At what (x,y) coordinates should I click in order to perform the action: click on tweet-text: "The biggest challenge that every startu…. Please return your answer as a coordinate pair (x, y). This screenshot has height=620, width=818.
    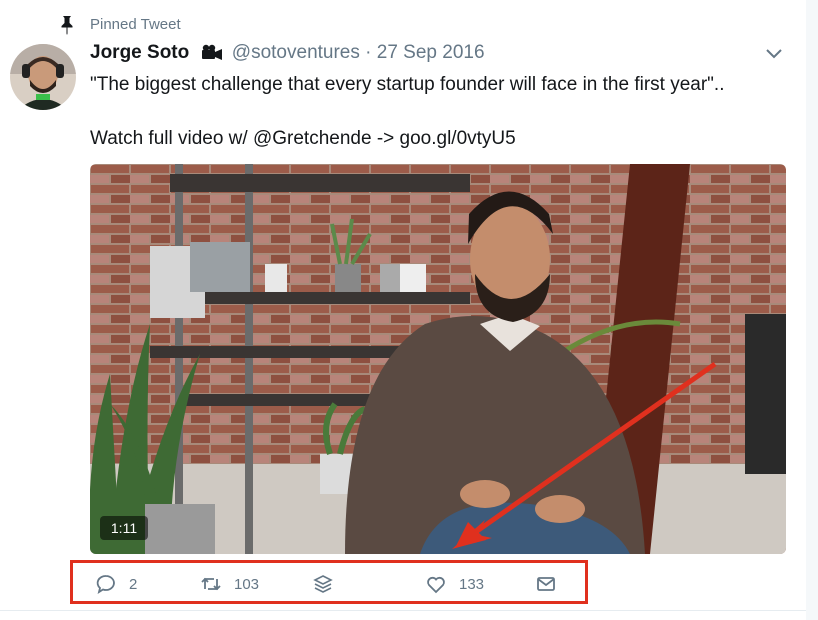
    Looking at the image, I should click on (407, 112).